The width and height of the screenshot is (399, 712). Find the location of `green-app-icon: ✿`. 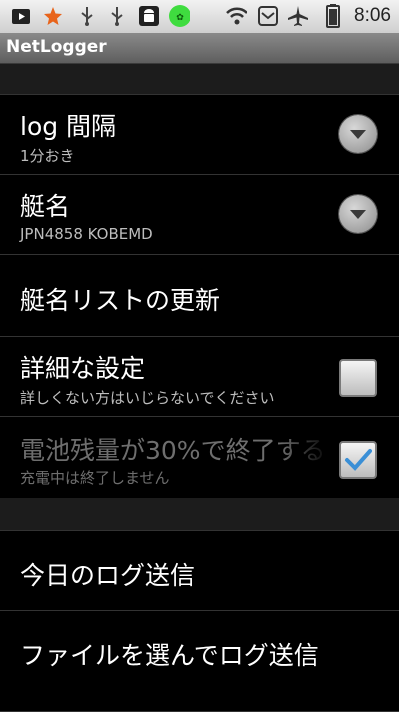

green-app-icon: ✿ is located at coordinates (179, 16).